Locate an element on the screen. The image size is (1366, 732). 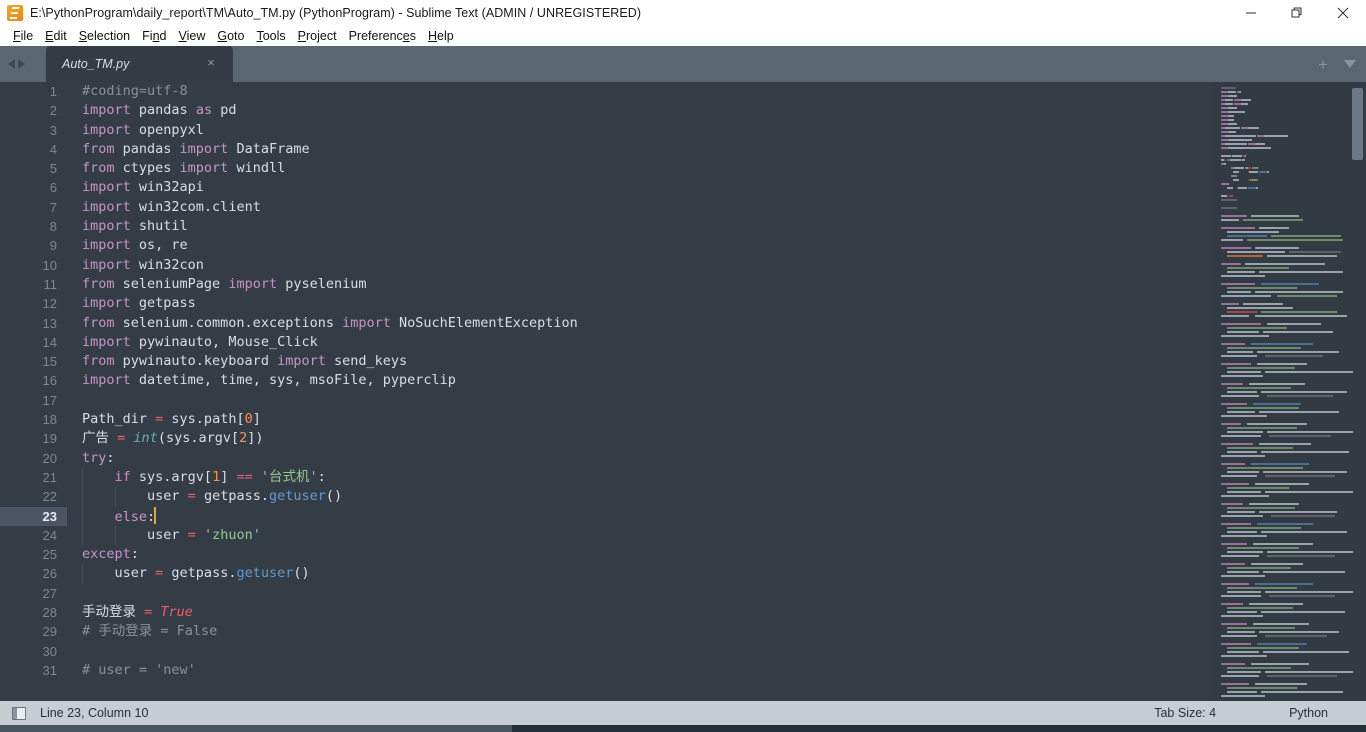
menu-selection: Selection is located at coordinates (104, 36).